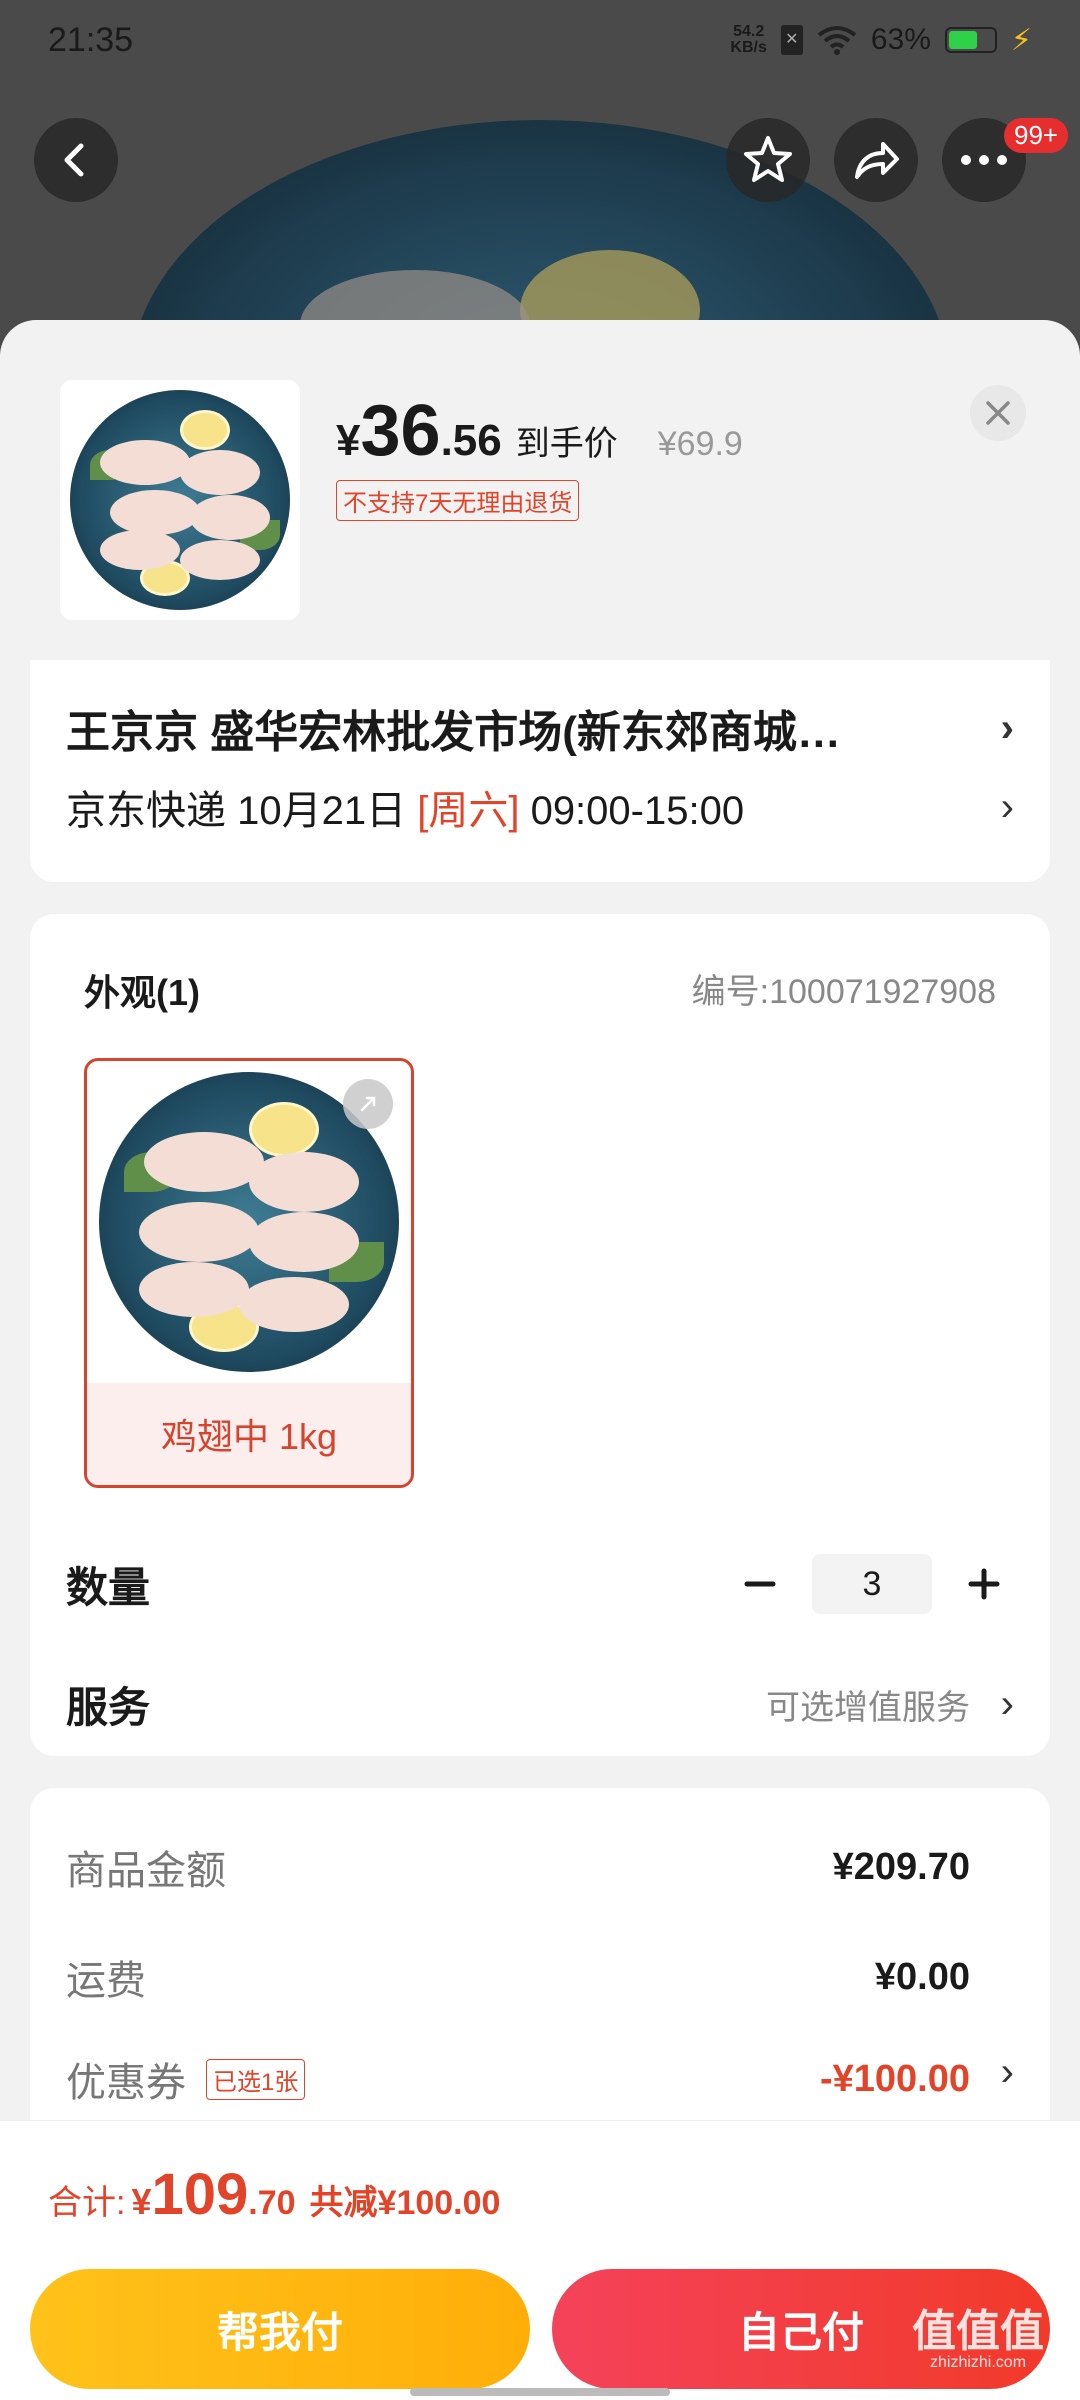  I want to click on coupon-label: 优惠券, so click(126, 2083).